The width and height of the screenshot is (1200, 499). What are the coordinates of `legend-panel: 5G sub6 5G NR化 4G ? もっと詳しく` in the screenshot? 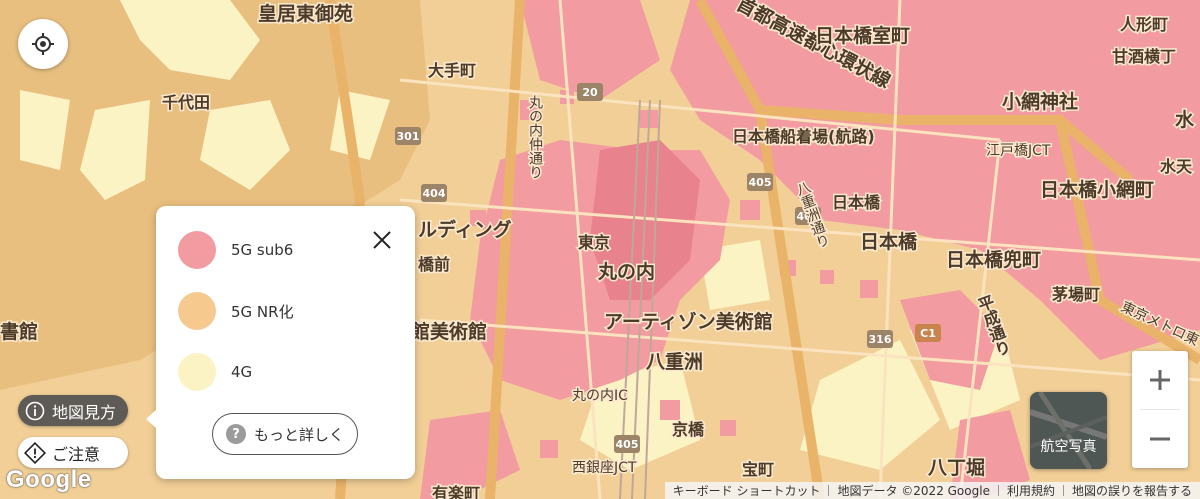 It's located at (280, 342).